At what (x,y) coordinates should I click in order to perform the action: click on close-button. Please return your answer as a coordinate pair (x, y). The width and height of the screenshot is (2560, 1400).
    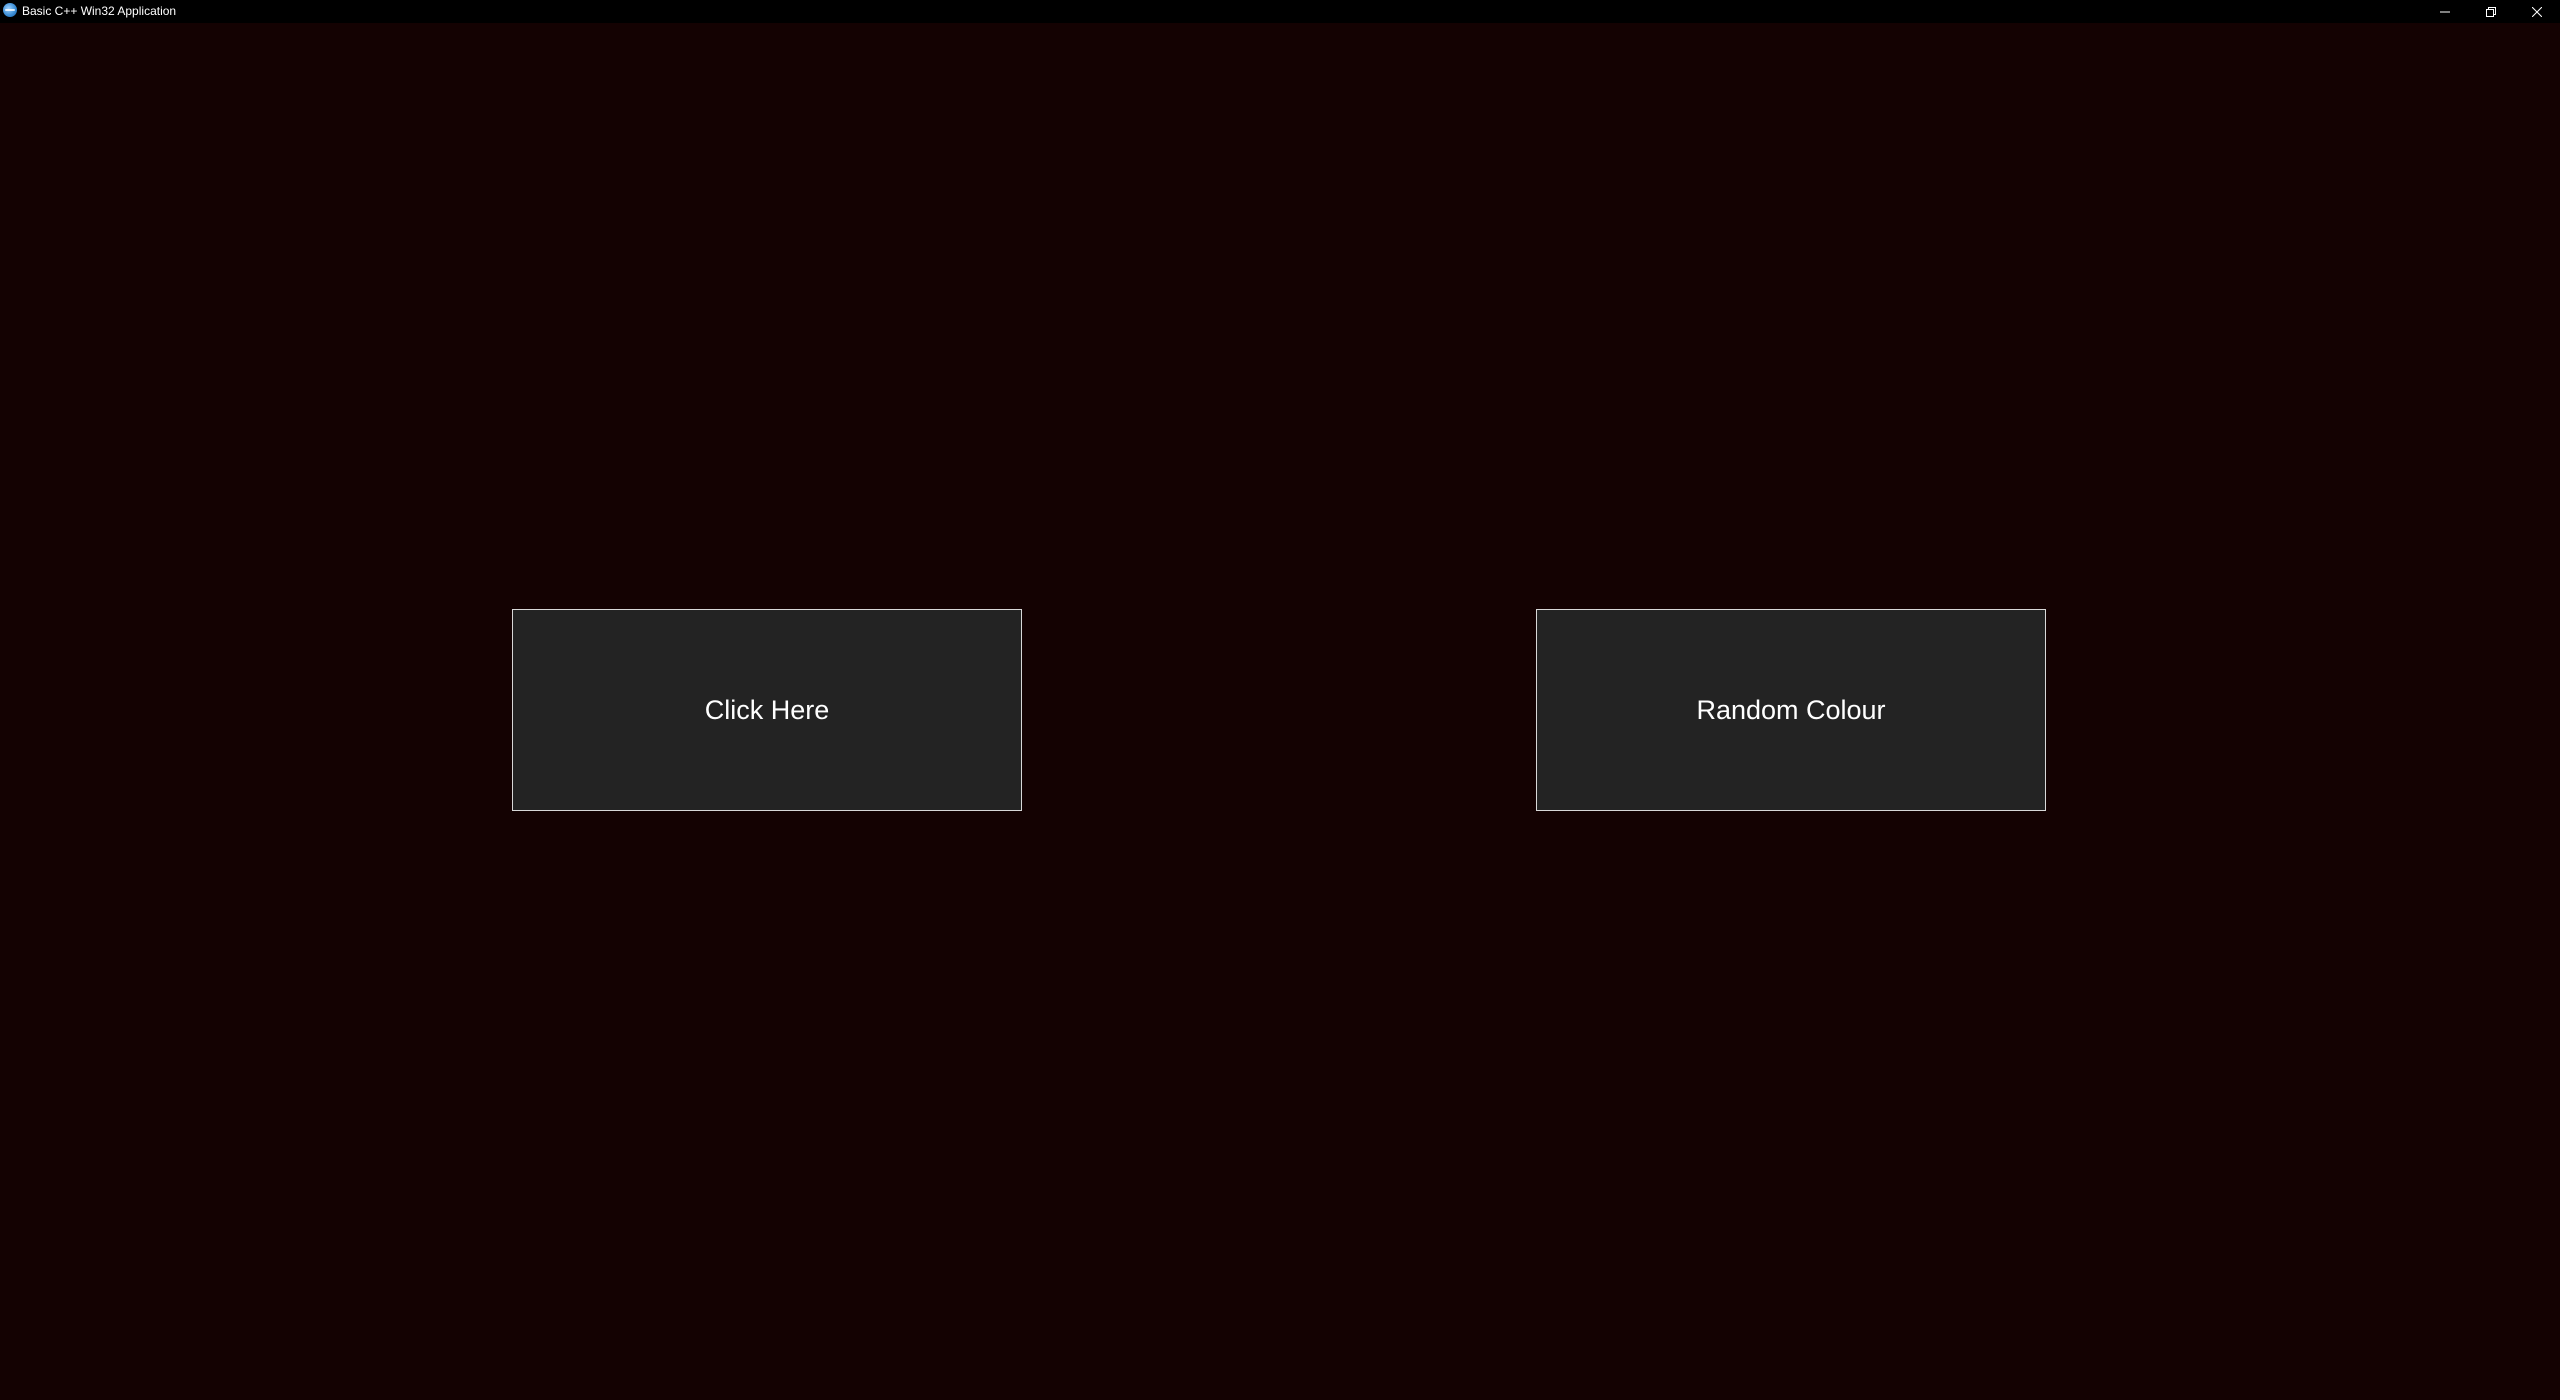
    Looking at the image, I should click on (2537, 11).